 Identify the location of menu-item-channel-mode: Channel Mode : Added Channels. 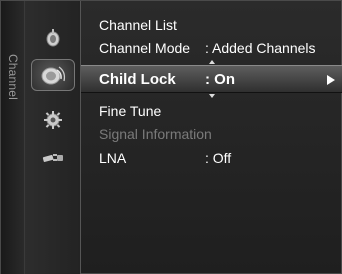
(211, 48).